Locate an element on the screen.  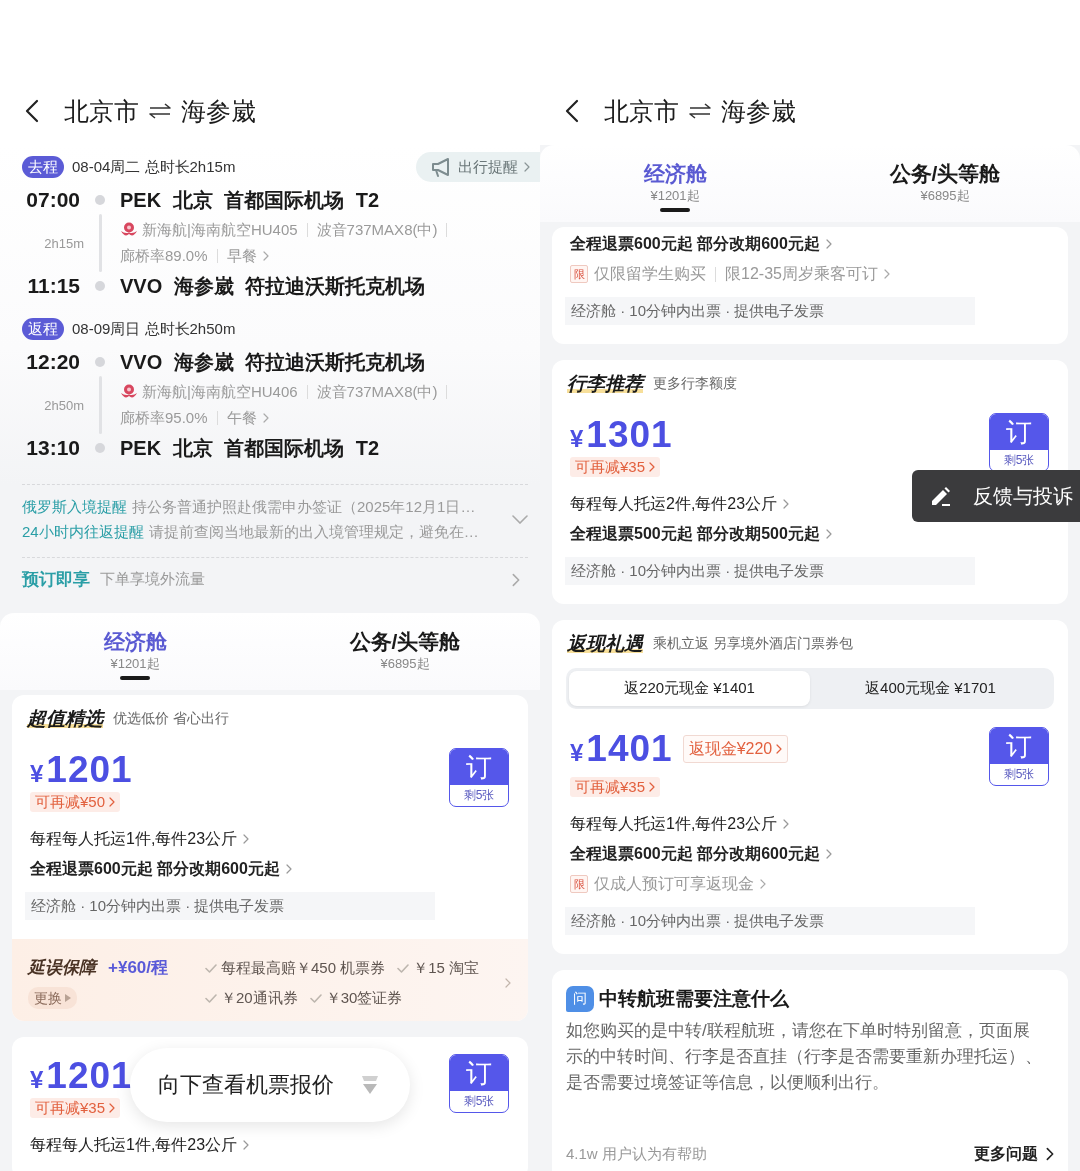
fare-price: ¥1401 is located at coordinates (621, 749).